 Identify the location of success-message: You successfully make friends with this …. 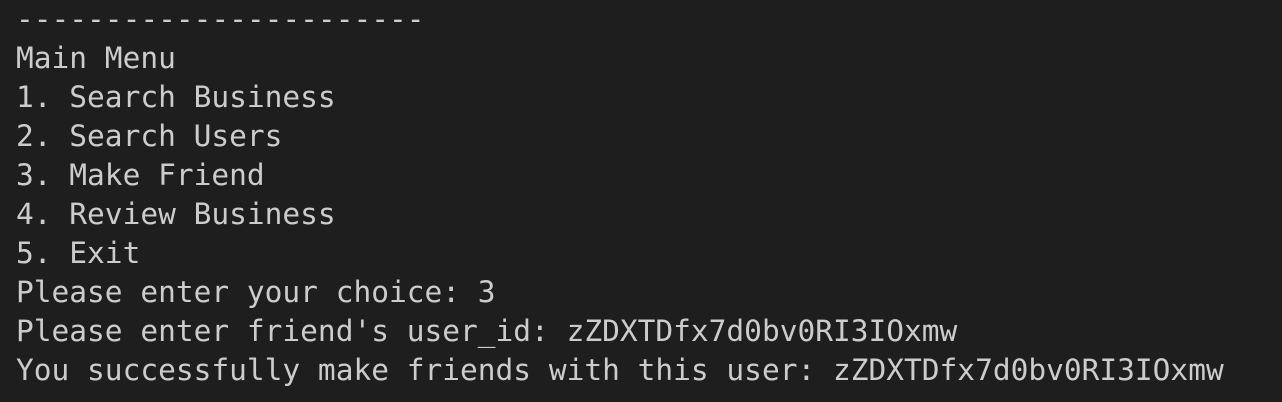
(649, 370).